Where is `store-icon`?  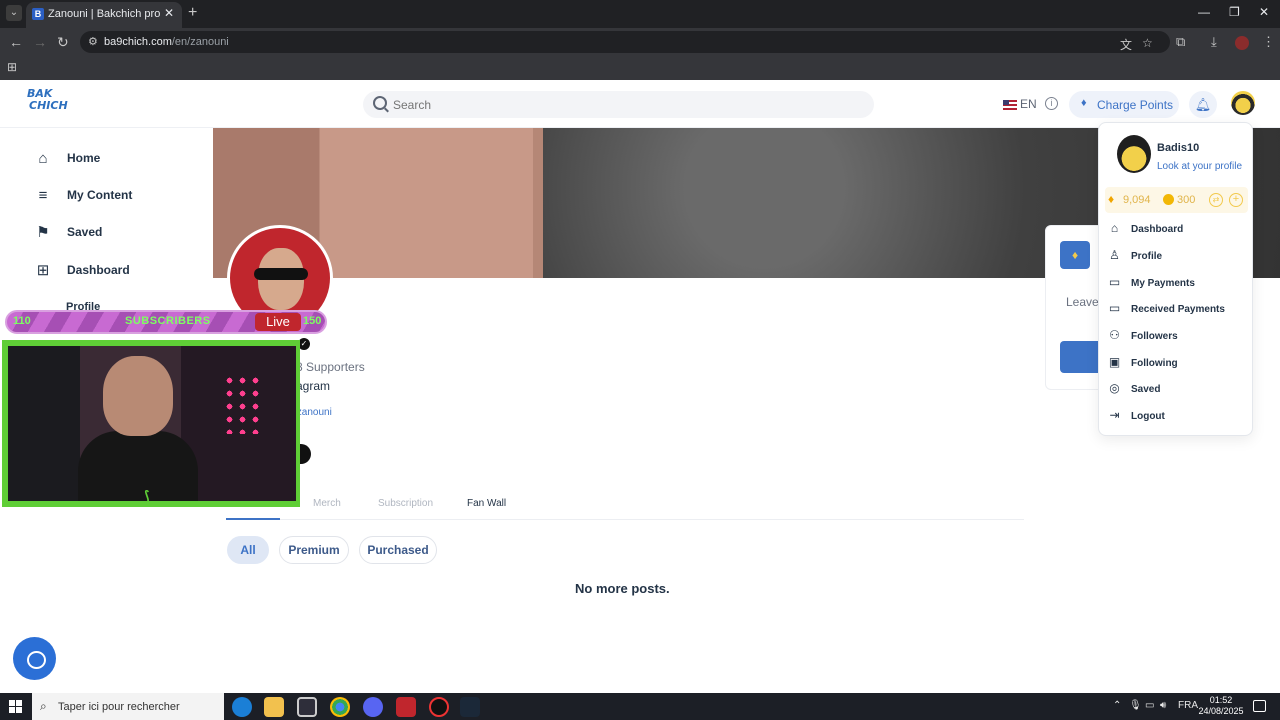
store-icon is located at coordinates (307, 707).